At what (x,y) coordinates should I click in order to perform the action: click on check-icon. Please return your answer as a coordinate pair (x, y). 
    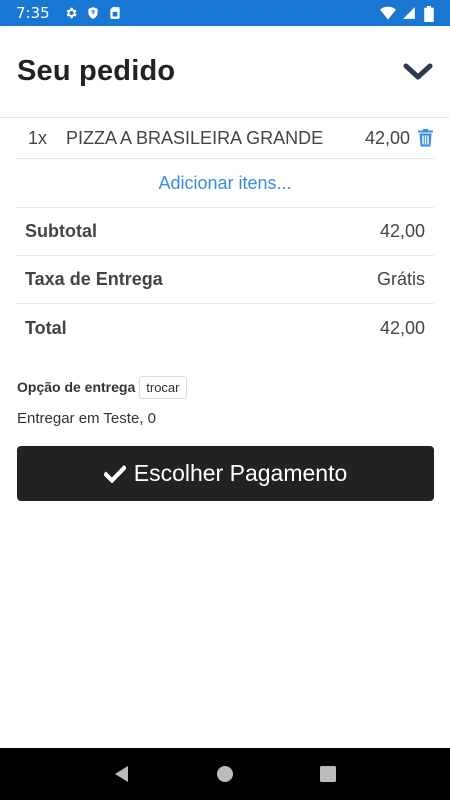
    Looking at the image, I should click on (114, 473).